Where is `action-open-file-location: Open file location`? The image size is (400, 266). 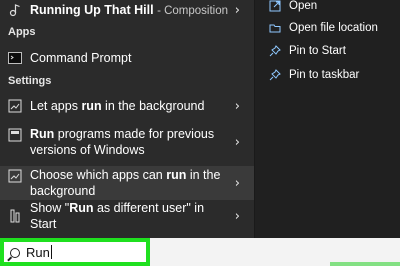 action-open-file-location: Open file location is located at coordinates (327, 28).